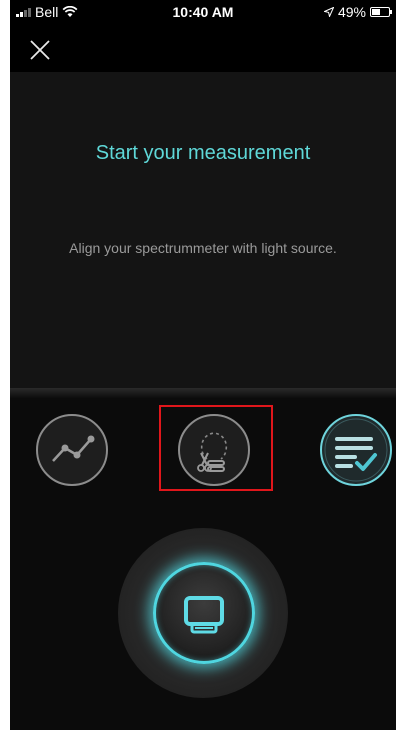  Describe the element at coordinates (328, 12) in the screenshot. I see `location-arrow-icon` at that location.